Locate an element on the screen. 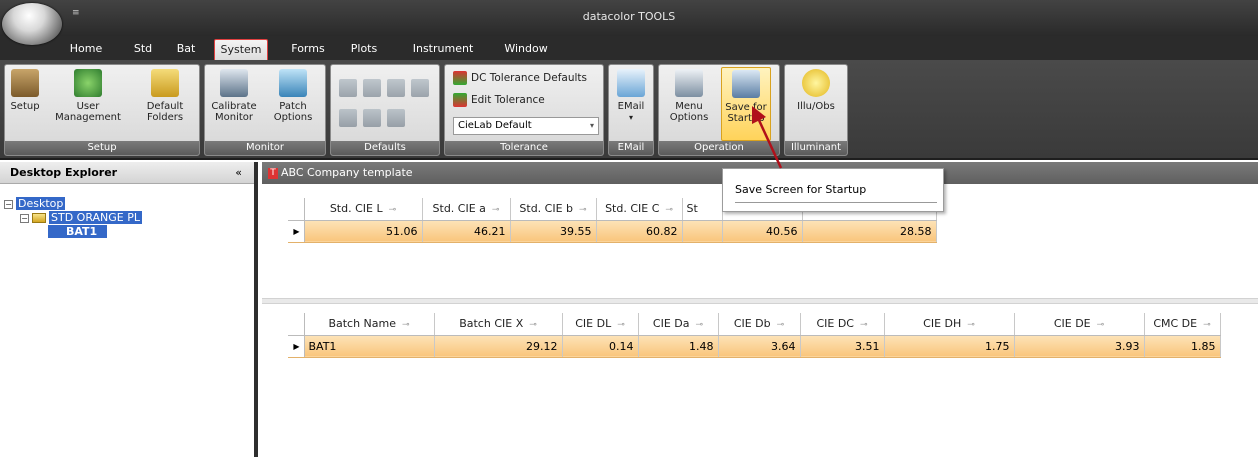  tooltip-text: Save Screen for Startup is located at coordinates (801, 189).